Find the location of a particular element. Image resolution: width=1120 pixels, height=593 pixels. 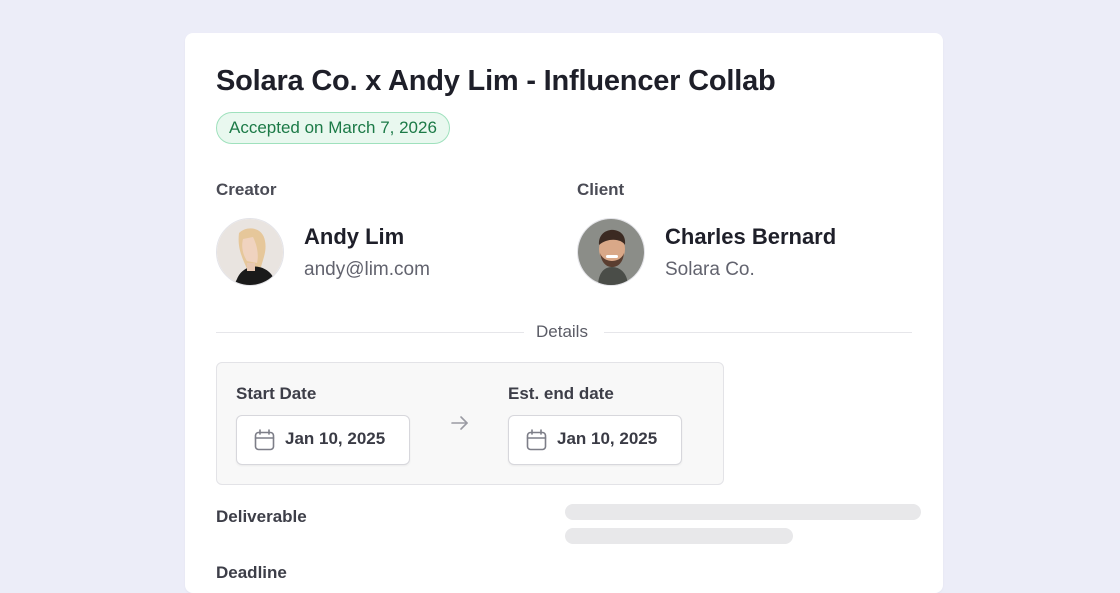

deliverable-label: Deliverable is located at coordinates (261, 516).